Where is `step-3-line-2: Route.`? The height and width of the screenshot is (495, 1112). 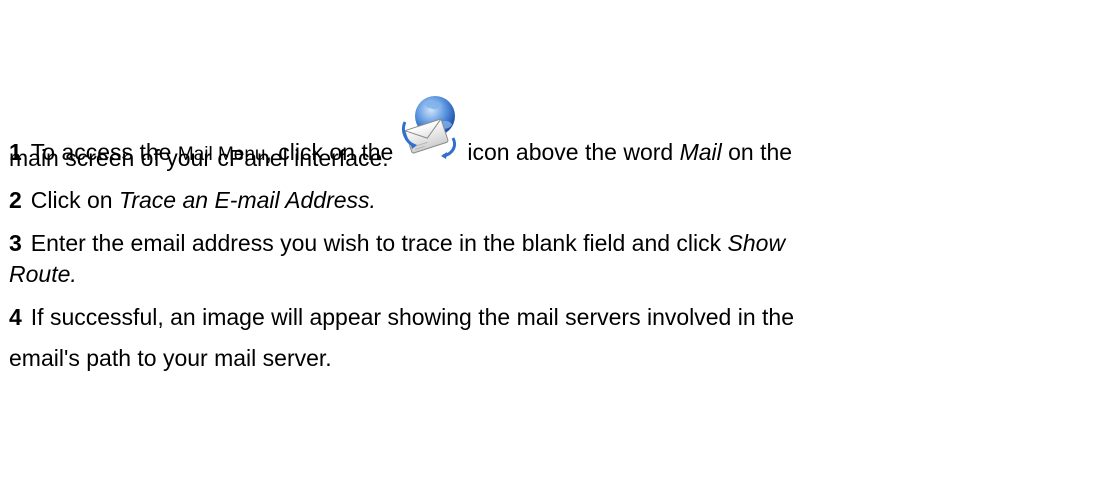
step-3-line-2: Route. is located at coordinates (43, 274).